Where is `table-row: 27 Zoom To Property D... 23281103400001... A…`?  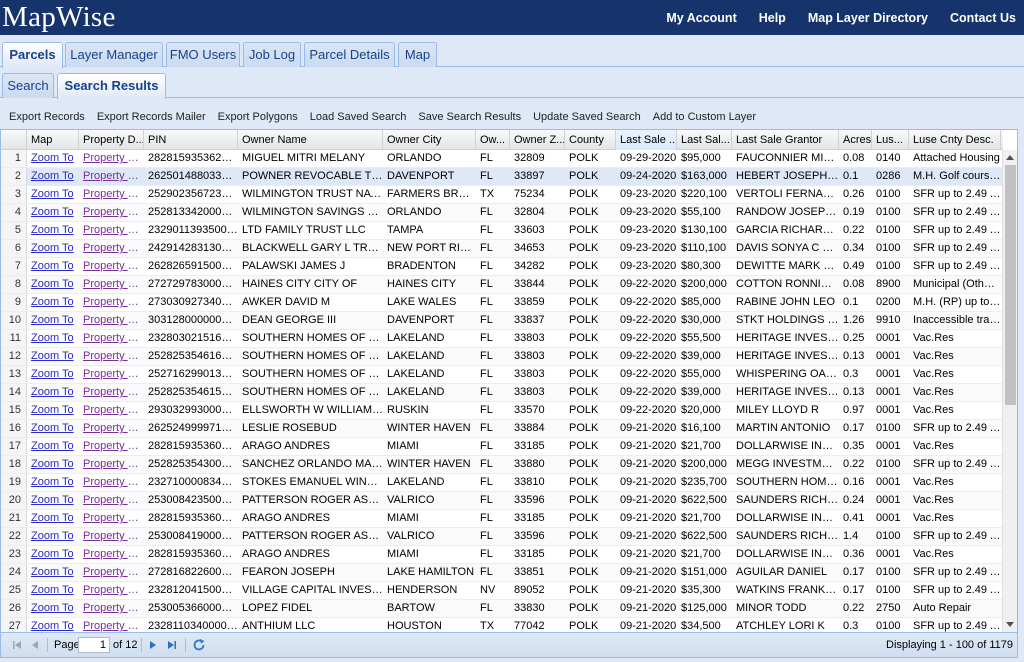 table-row: 27 Zoom To Property D... 23281103400001... A… is located at coordinates (502, 625).